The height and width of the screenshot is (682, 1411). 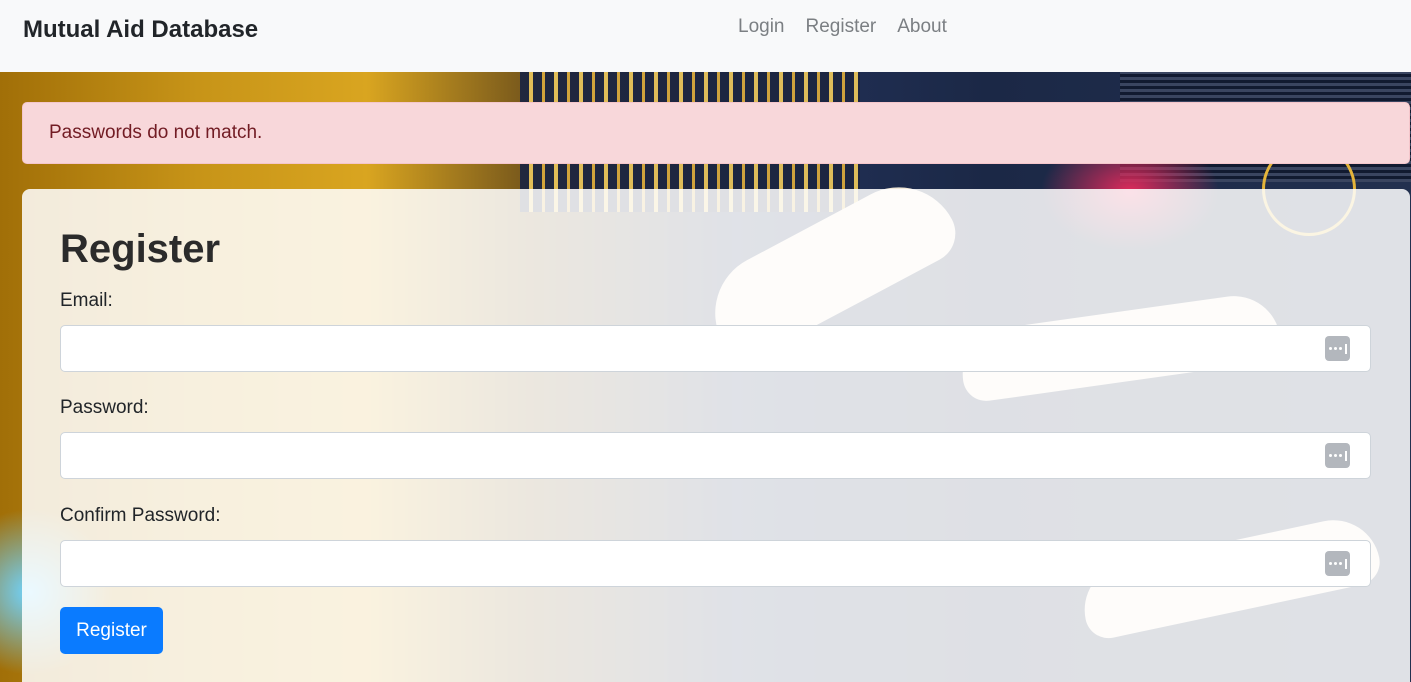 I want to click on error-alert-message: Passwords do not match., so click(x=156, y=132).